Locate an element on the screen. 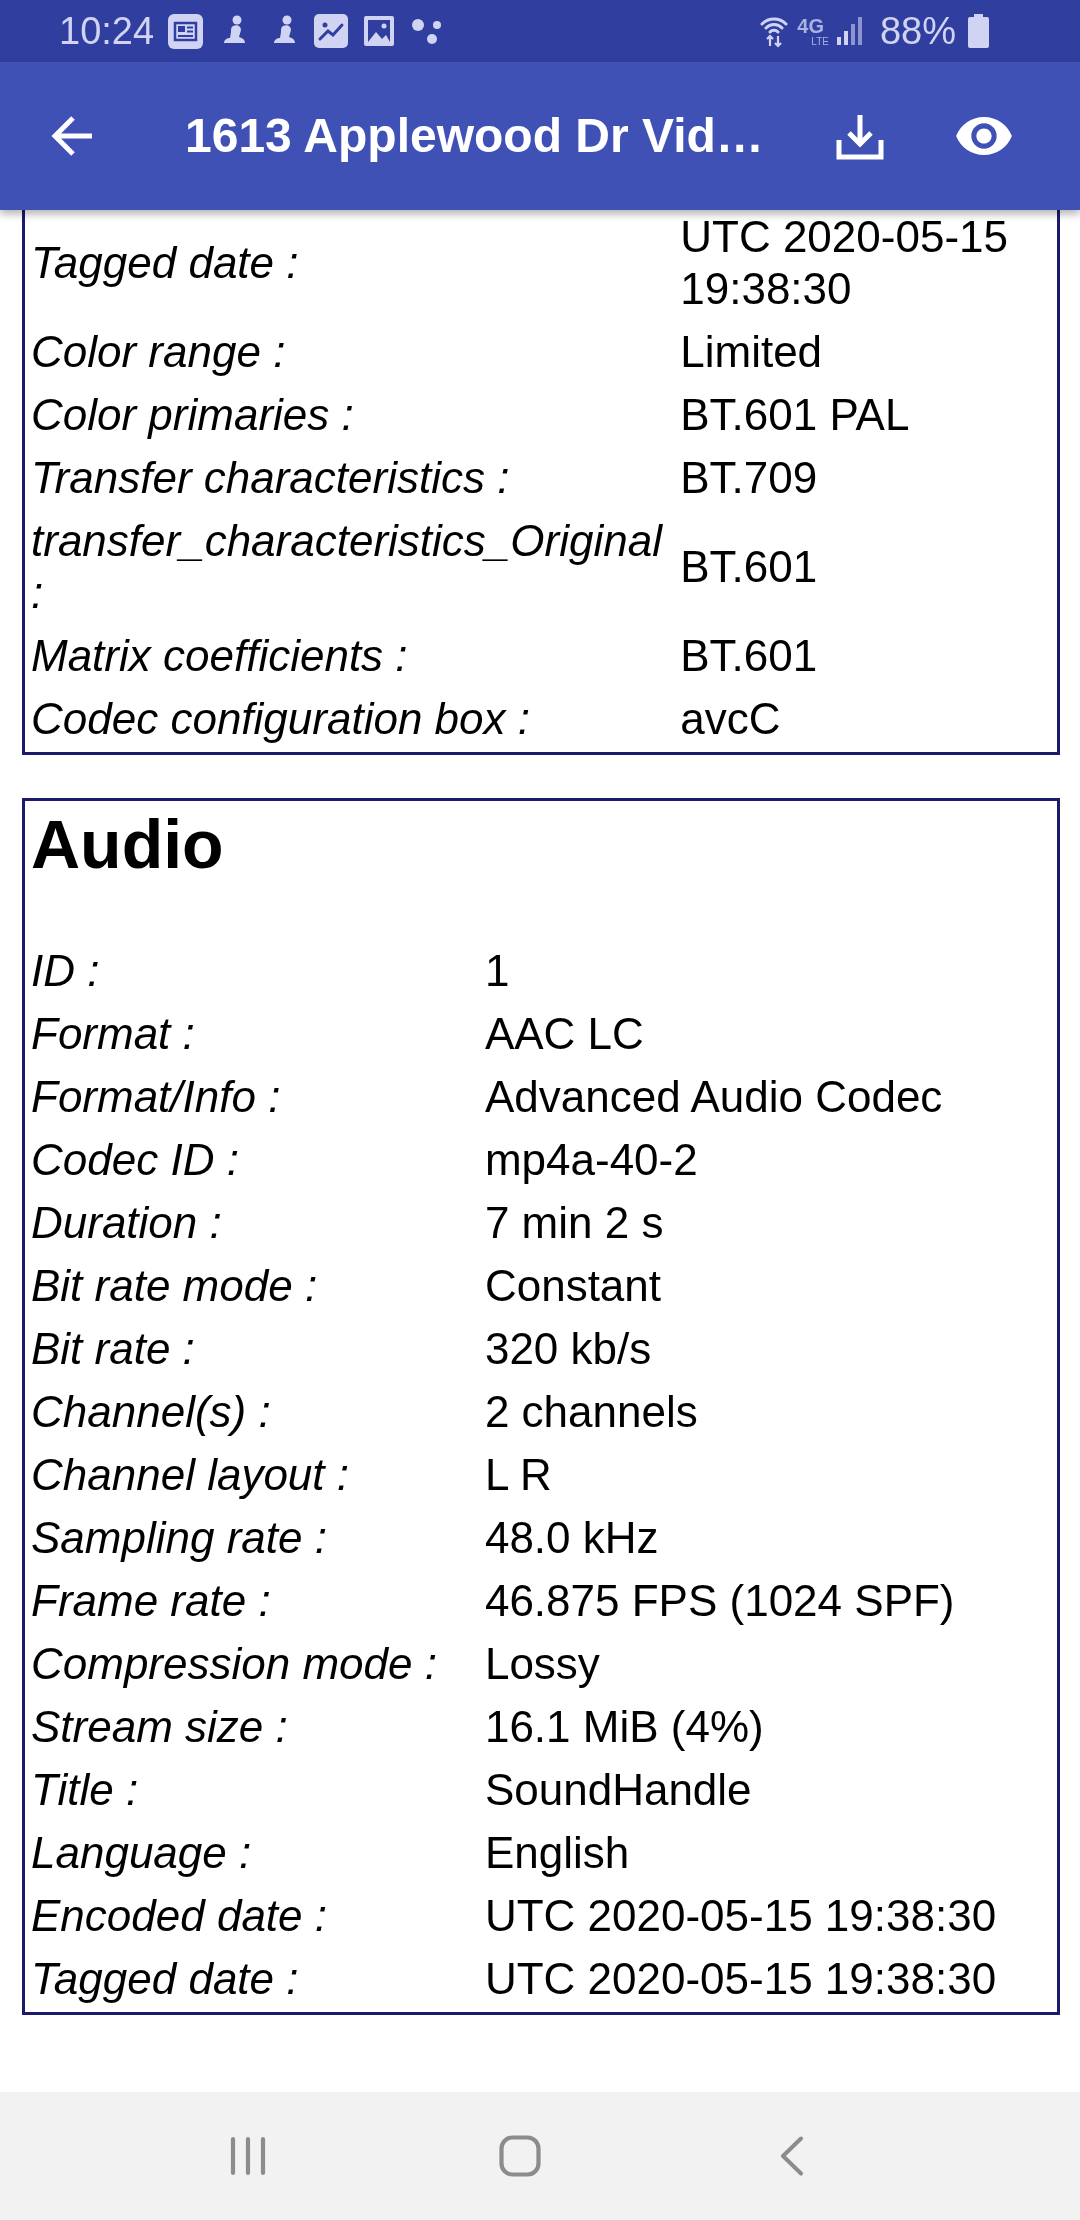  field-label: ID : is located at coordinates (66, 971).